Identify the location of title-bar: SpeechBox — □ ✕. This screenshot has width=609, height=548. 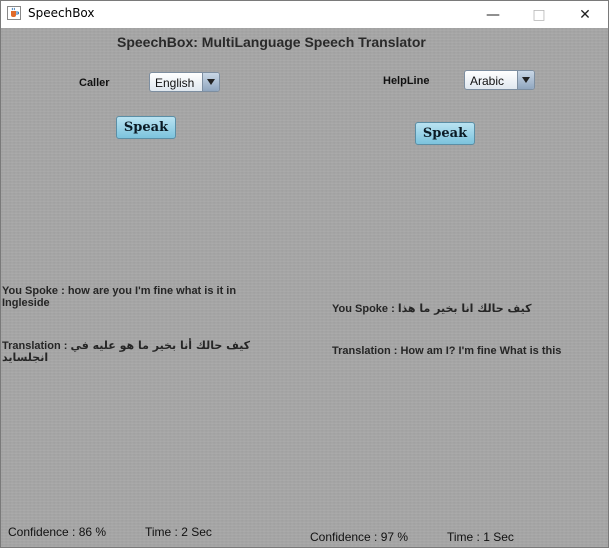
(304, 14).